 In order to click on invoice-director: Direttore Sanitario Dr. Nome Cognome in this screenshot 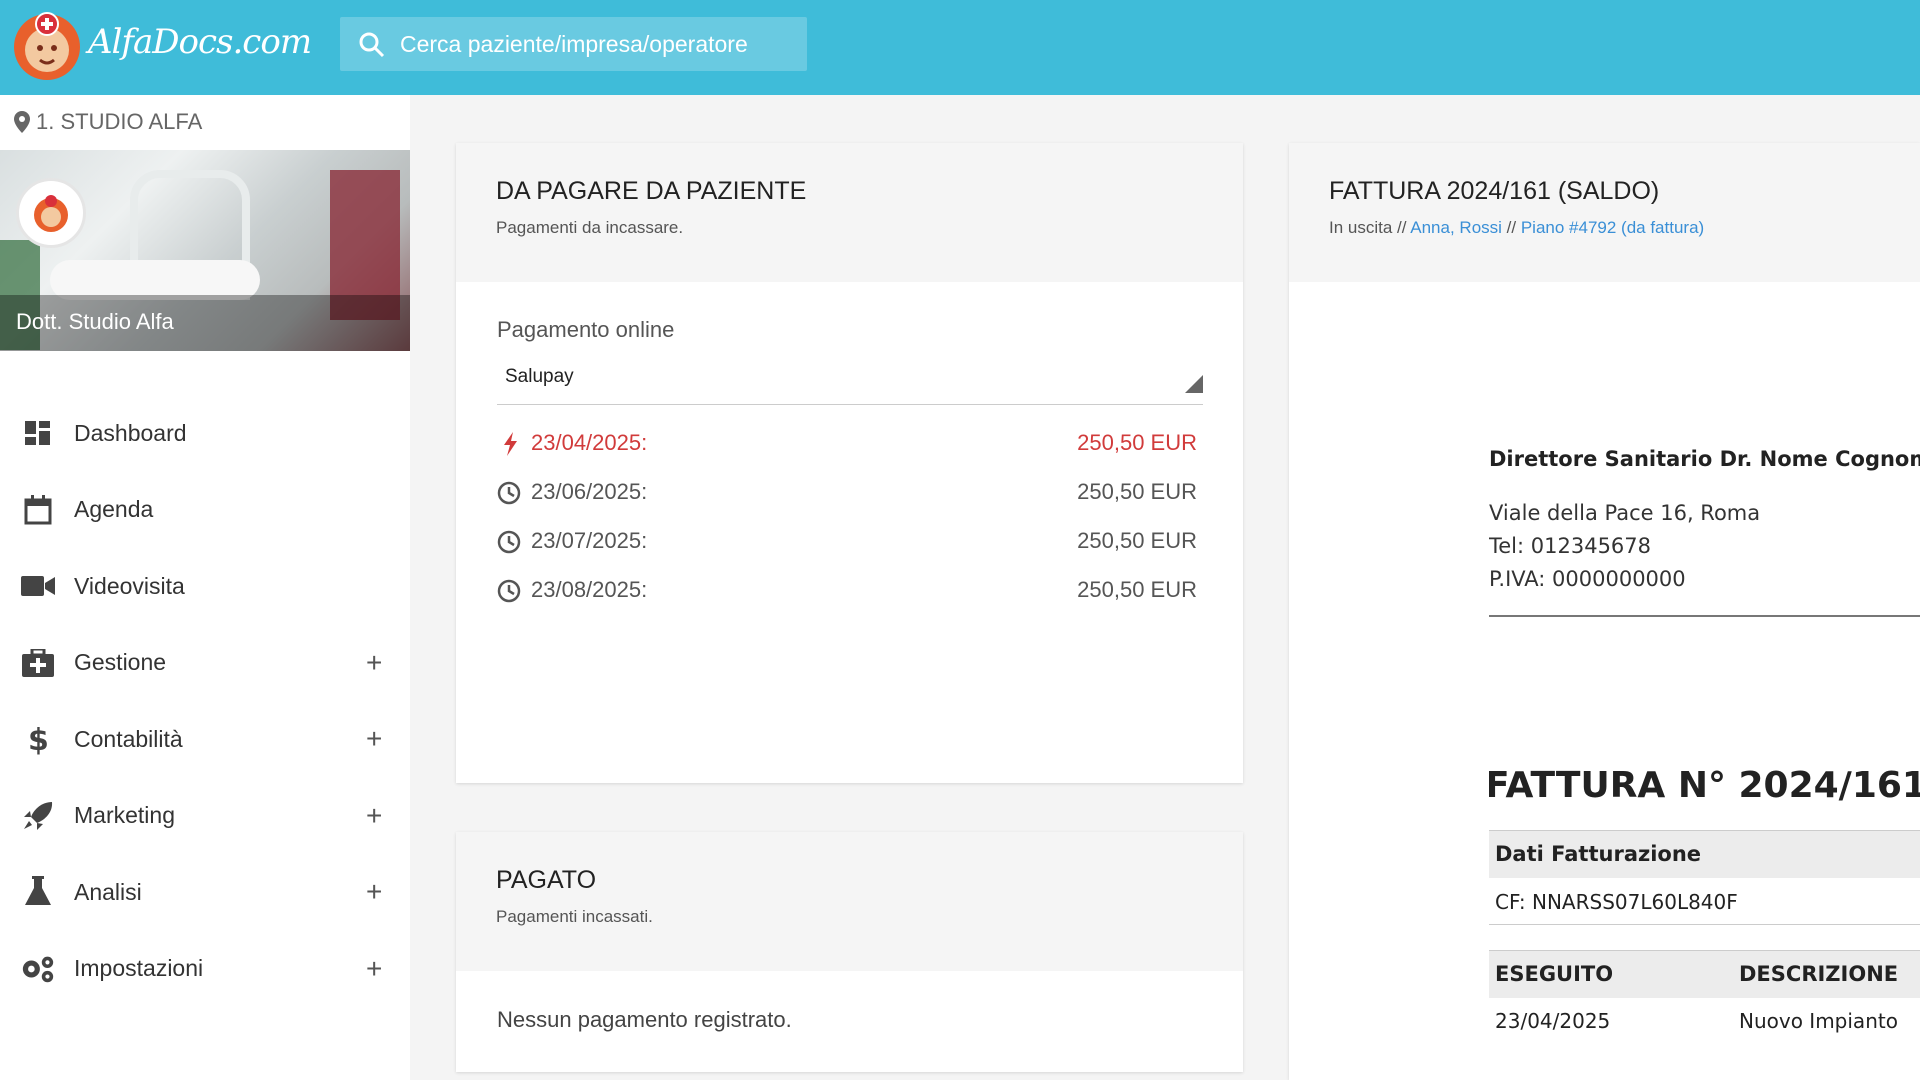, I will do `click(1704, 459)`.